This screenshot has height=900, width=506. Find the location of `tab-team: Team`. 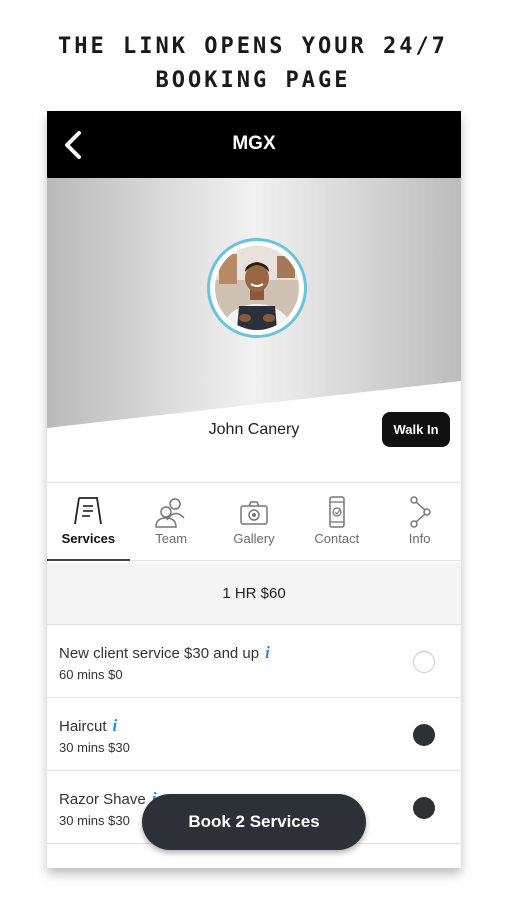

tab-team: Team is located at coordinates (171, 521).